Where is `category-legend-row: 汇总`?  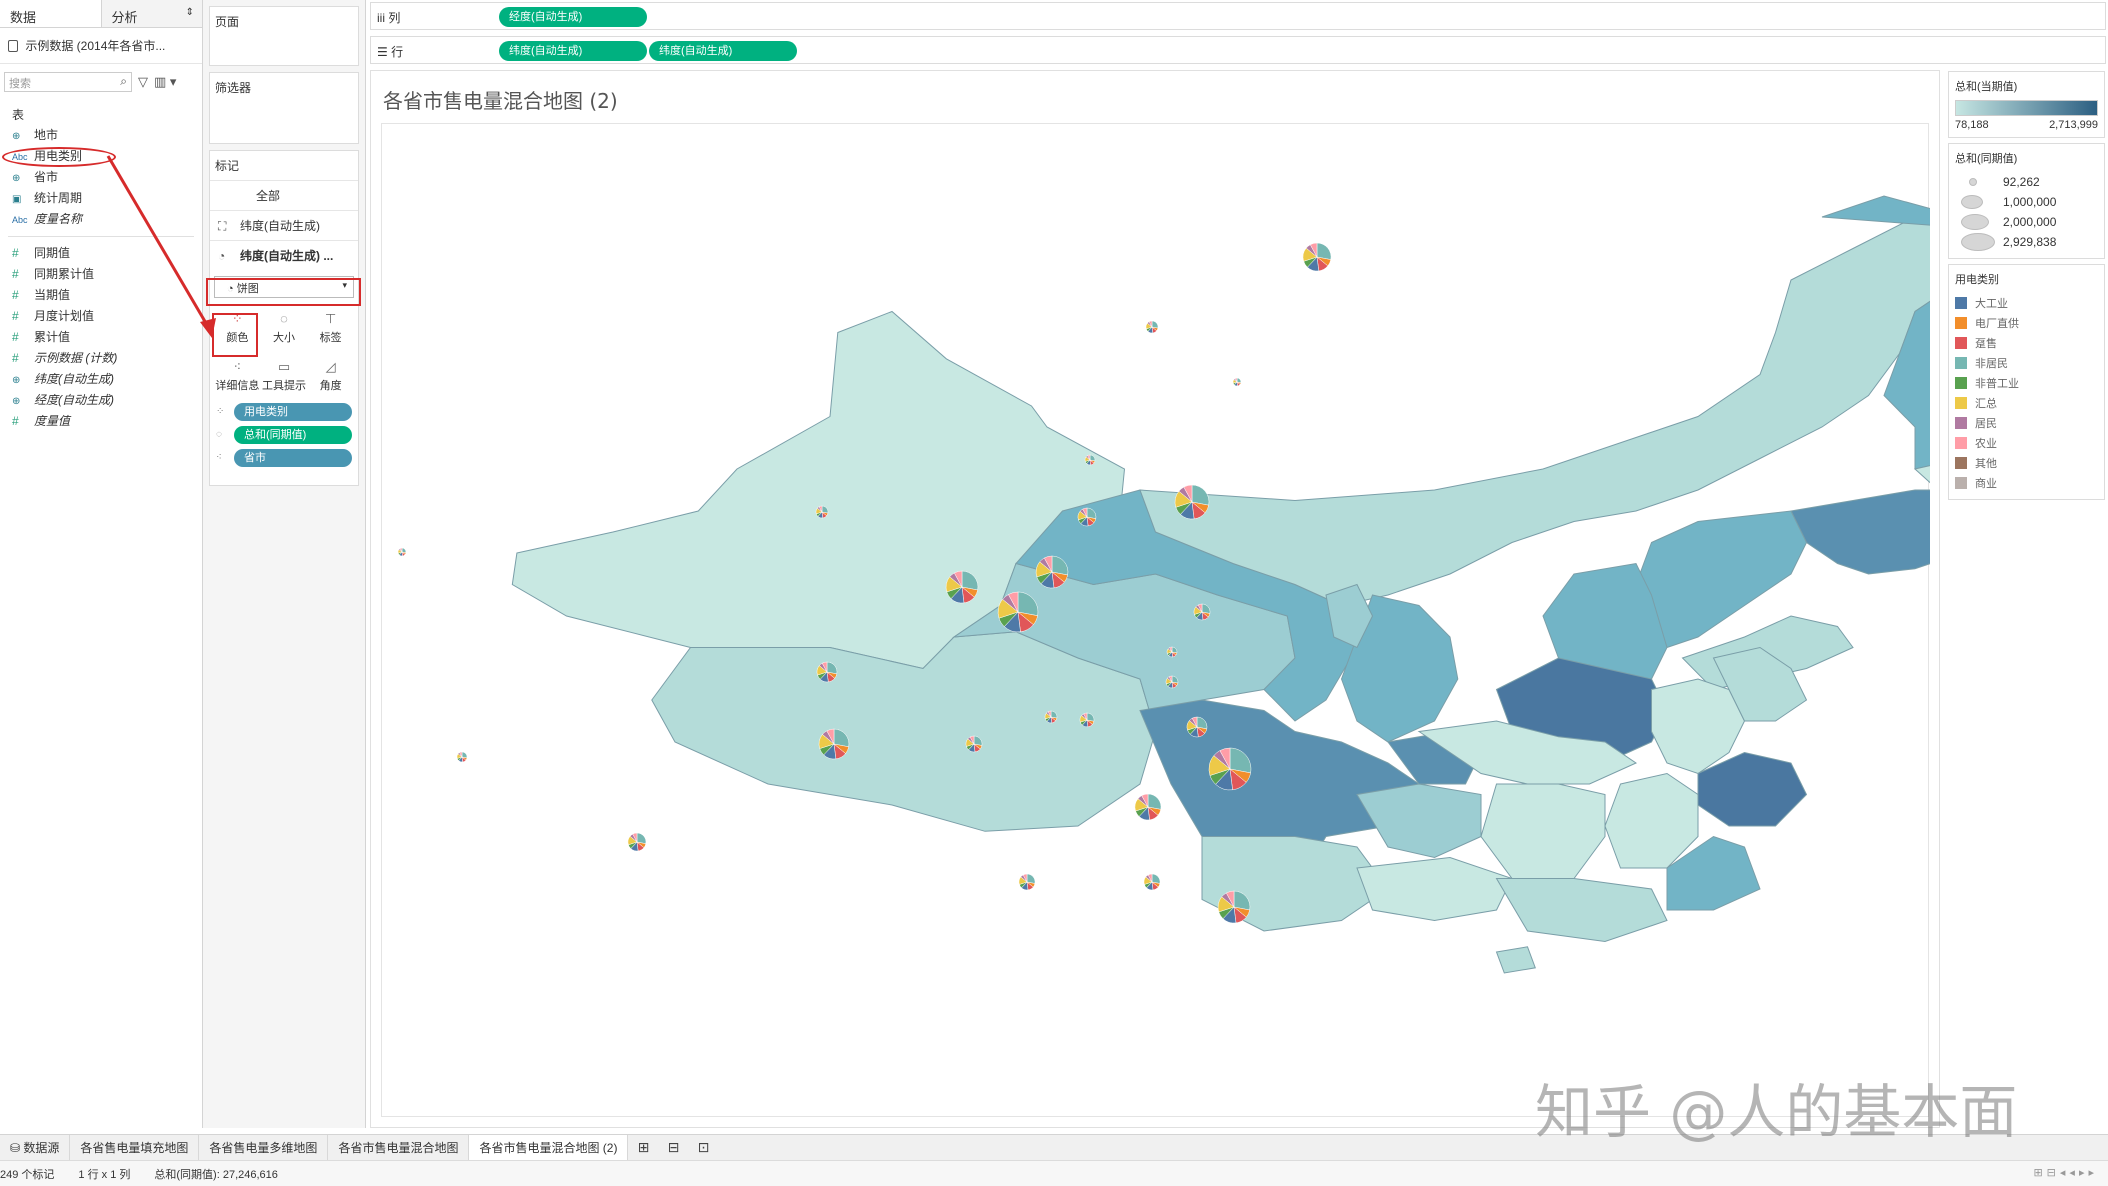 category-legend-row: 汇总 is located at coordinates (2026, 403).